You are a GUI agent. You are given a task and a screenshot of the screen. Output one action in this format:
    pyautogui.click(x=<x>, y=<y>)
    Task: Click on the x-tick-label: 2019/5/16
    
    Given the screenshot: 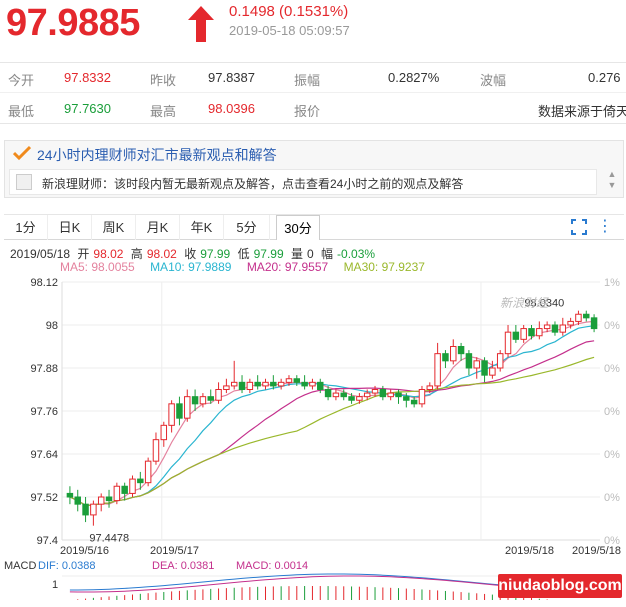 What is the action you would take?
    pyautogui.click(x=84, y=551)
    